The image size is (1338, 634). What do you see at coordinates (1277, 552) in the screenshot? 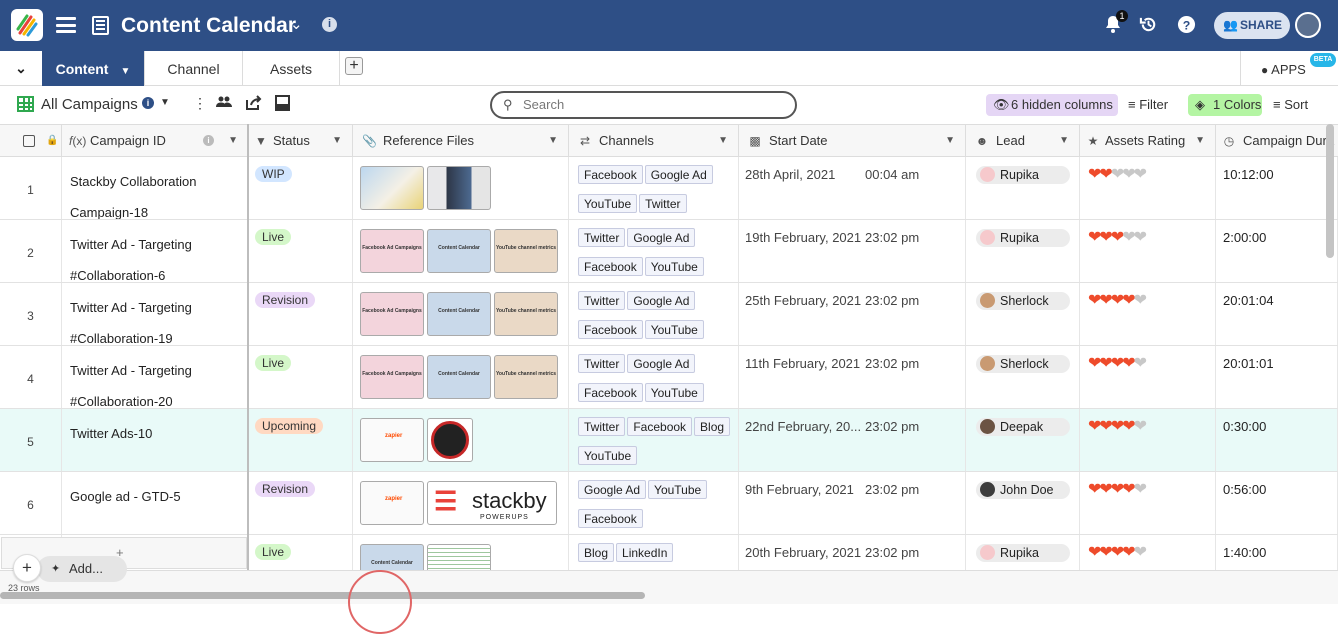
I see `campaign-duration-cell: 1:40:00` at bounding box center [1277, 552].